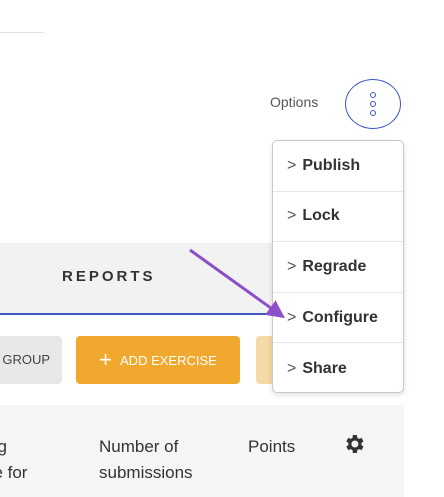  What do you see at coordinates (109, 276) in the screenshot?
I see `tab-reports: REPORTS` at bounding box center [109, 276].